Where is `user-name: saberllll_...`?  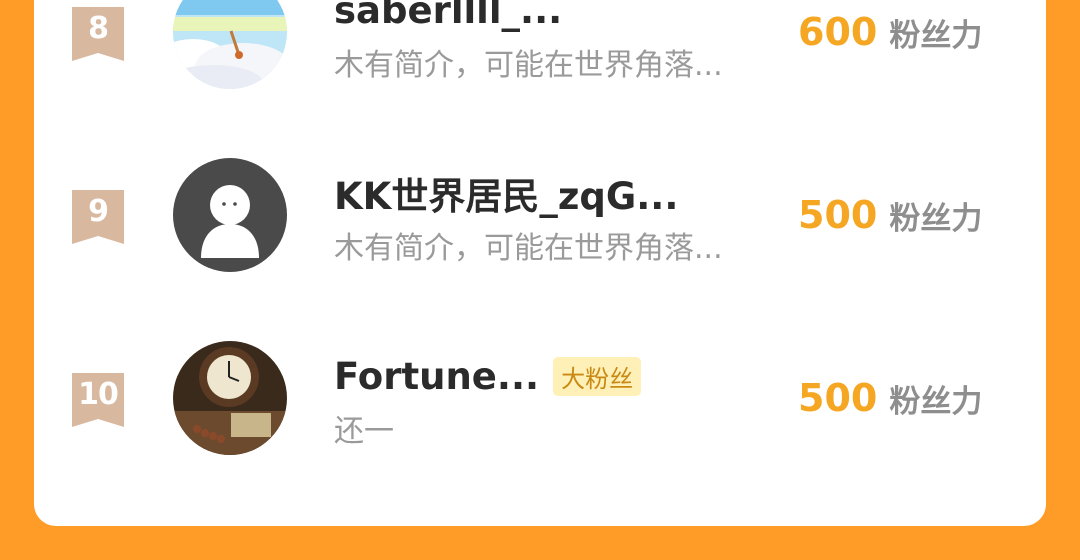 user-name: saberllll_... is located at coordinates (448, 16).